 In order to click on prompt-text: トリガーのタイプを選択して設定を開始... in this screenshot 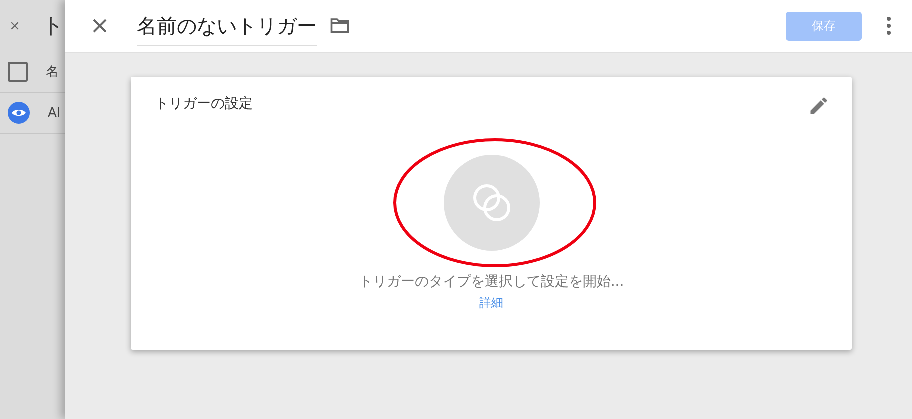, I will do `click(491, 282)`.